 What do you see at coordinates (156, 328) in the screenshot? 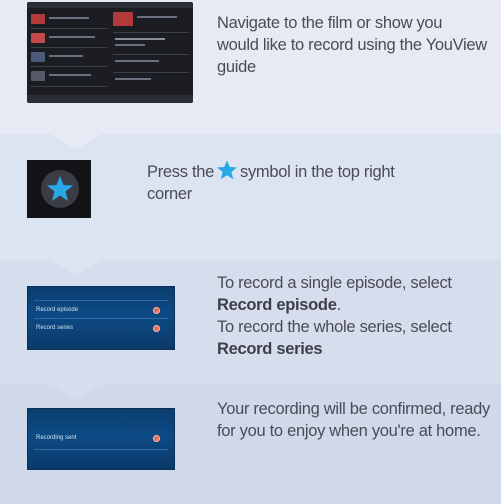
I see `record-series-icon` at bounding box center [156, 328].